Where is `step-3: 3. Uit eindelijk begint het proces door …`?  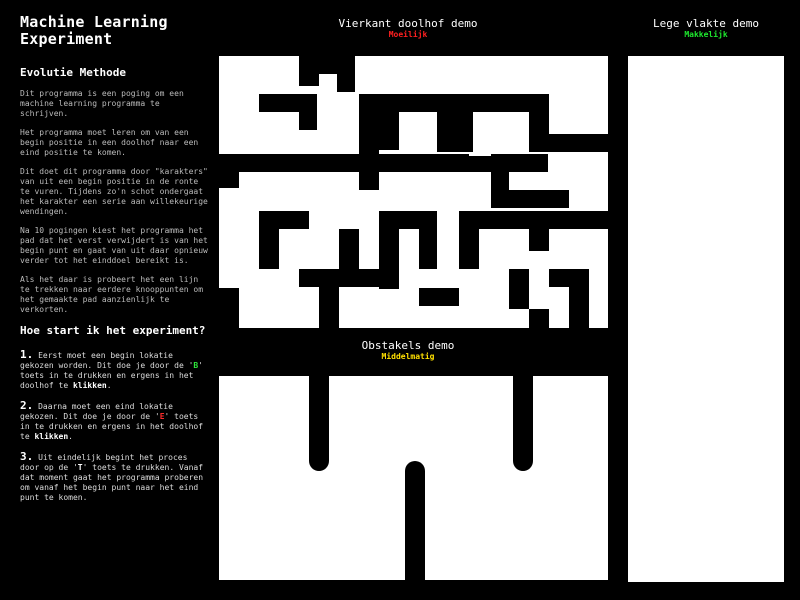 step-3: 3. Uit eindelijk begint het proces door … is located at coordinates (115, 476).